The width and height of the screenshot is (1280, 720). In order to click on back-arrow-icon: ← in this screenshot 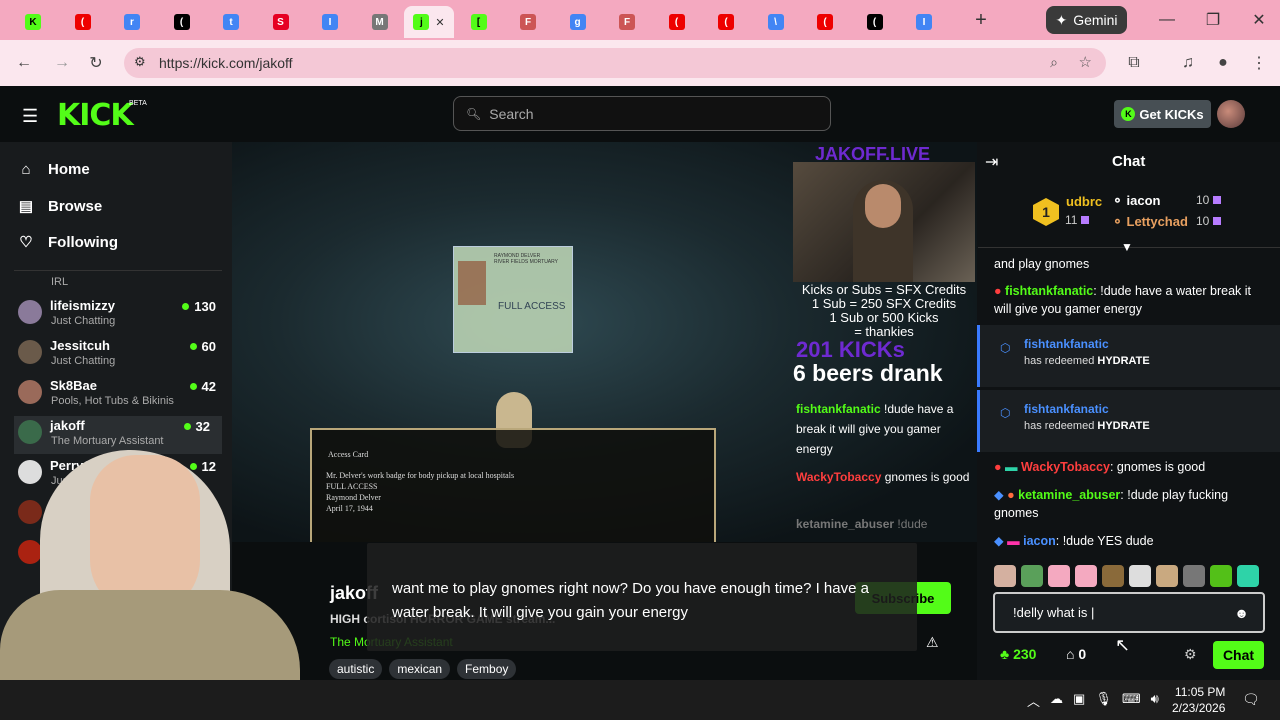, I will do `click(24, 63)`.